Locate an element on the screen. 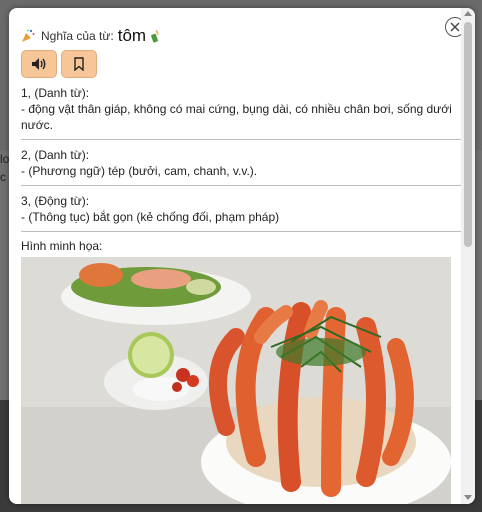 Image resolution: width=482 pixels, height=512 pixels. scroll-down-arrow-icon is located at coordinates (468, 497).